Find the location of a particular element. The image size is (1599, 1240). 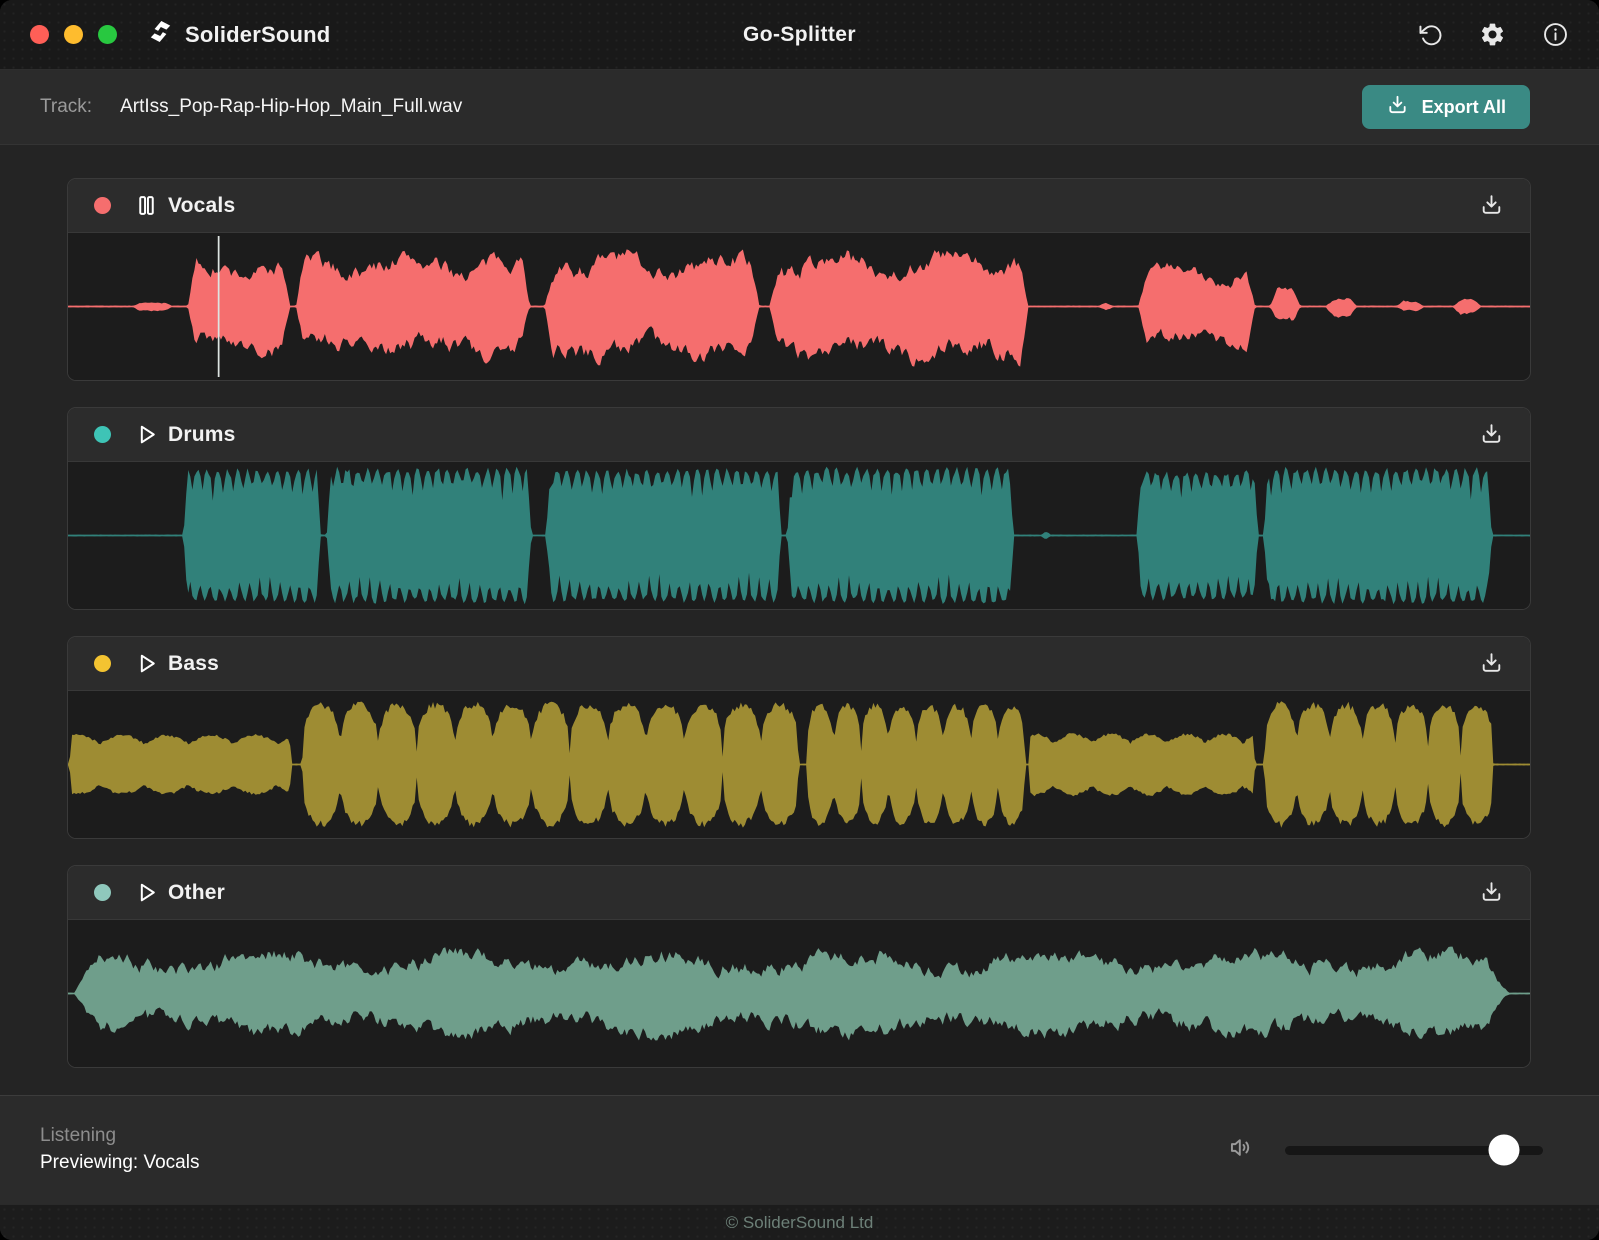

previewing-label: Previewing: Vocals is located at coordinates (120, 1162).